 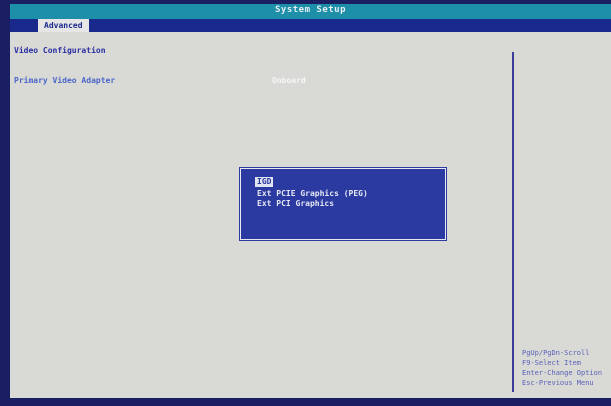 I want to click on title-bar: System Setup, so click(x=310, y=11).